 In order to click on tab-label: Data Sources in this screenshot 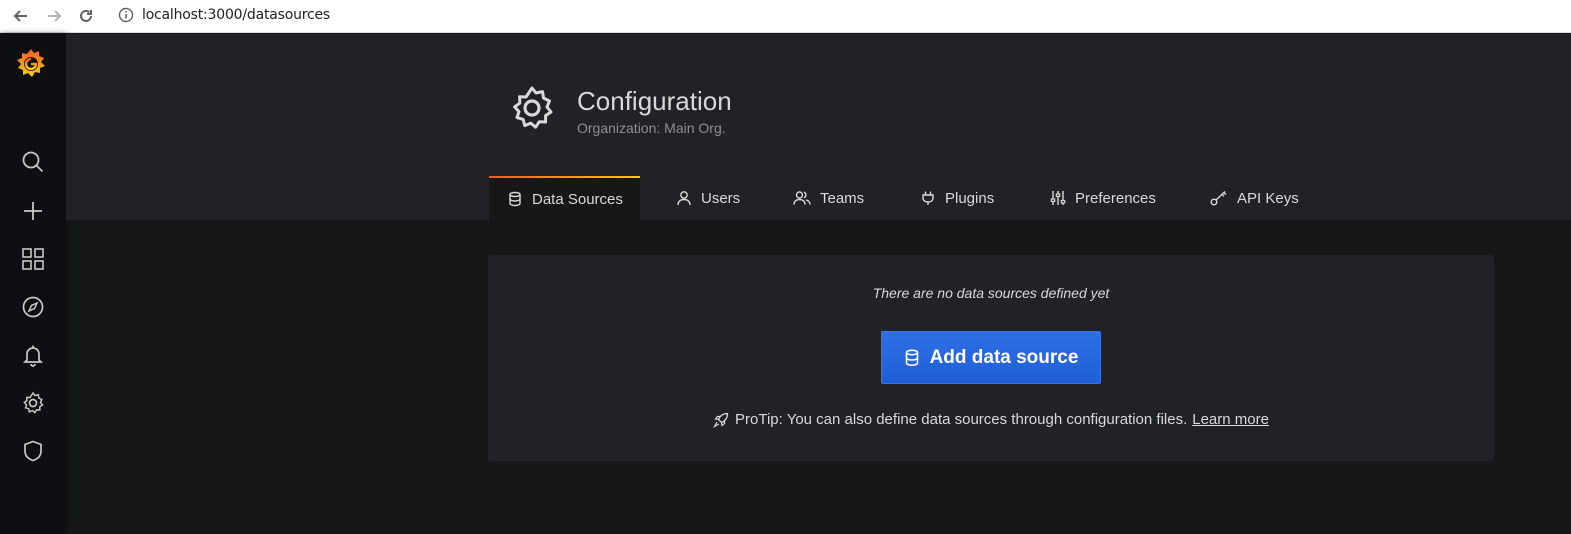, I will do `click(577, 199)`.